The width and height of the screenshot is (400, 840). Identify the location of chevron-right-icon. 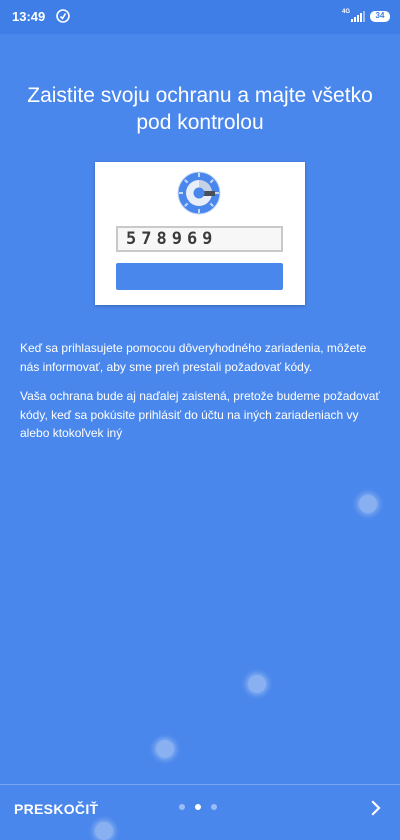
(376, 808).